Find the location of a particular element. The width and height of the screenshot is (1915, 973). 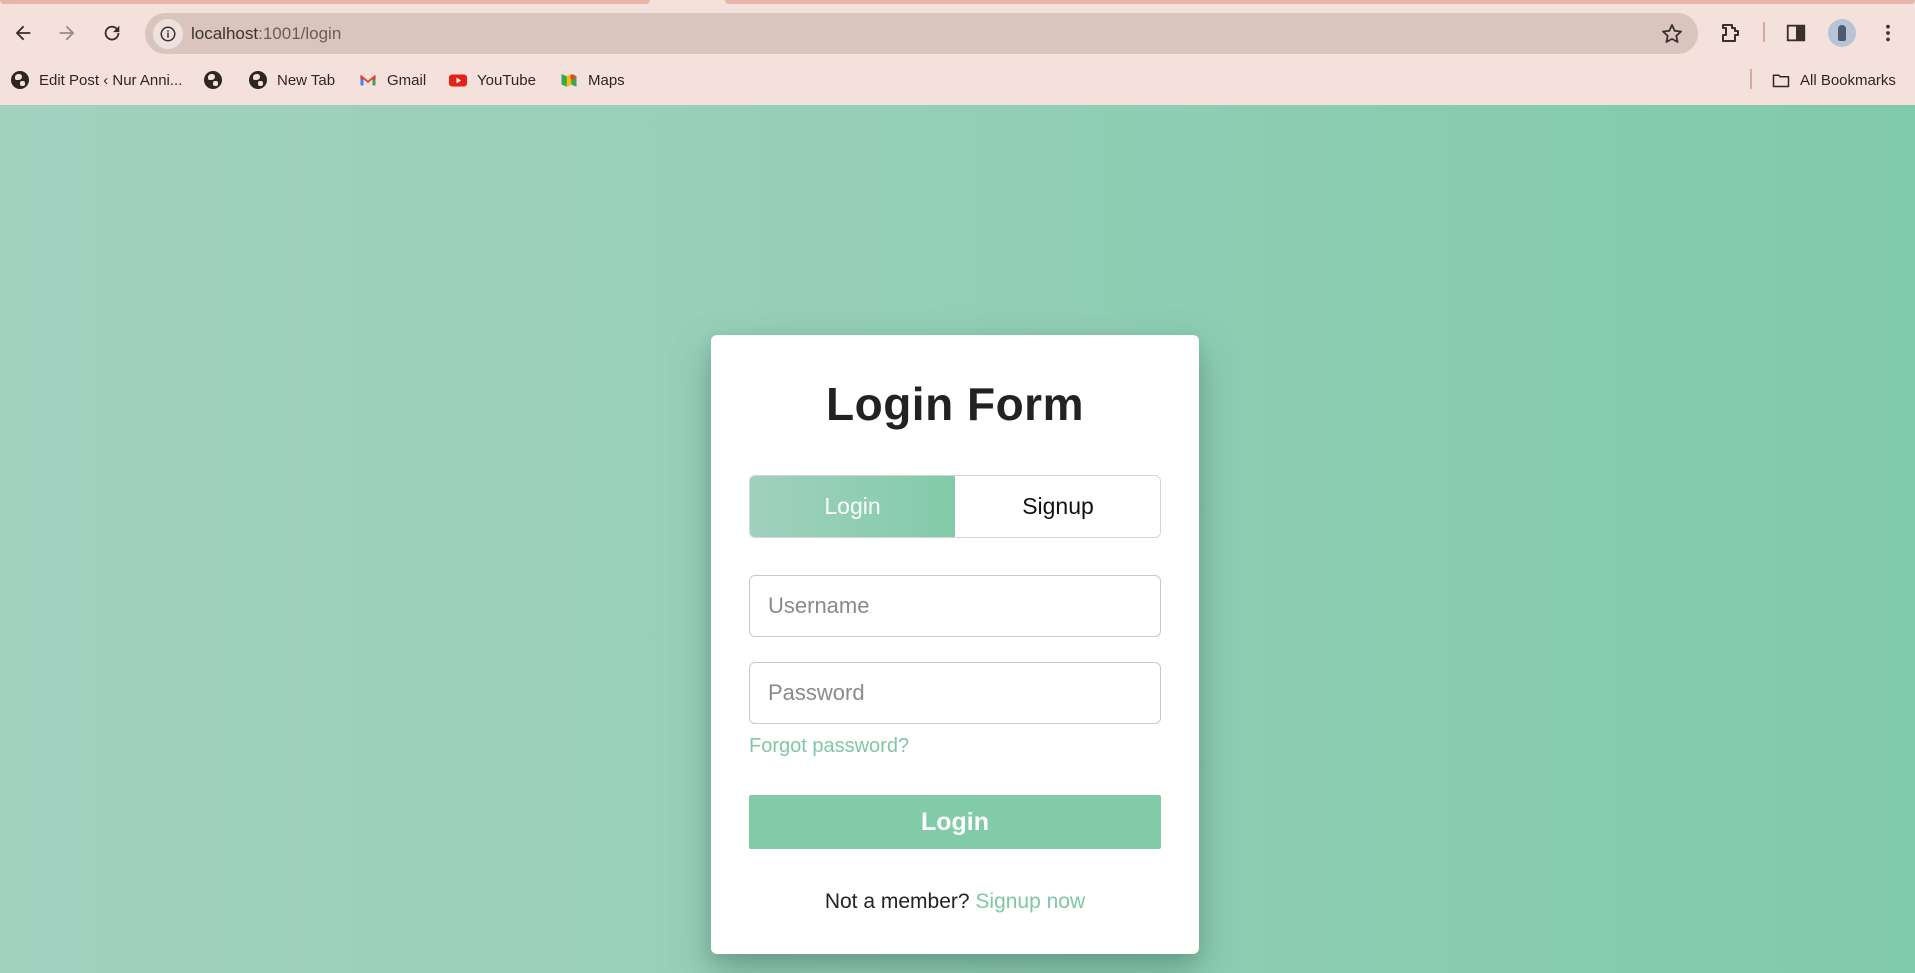

bookmark-item: Gmail is located at coordinates (392, 80).